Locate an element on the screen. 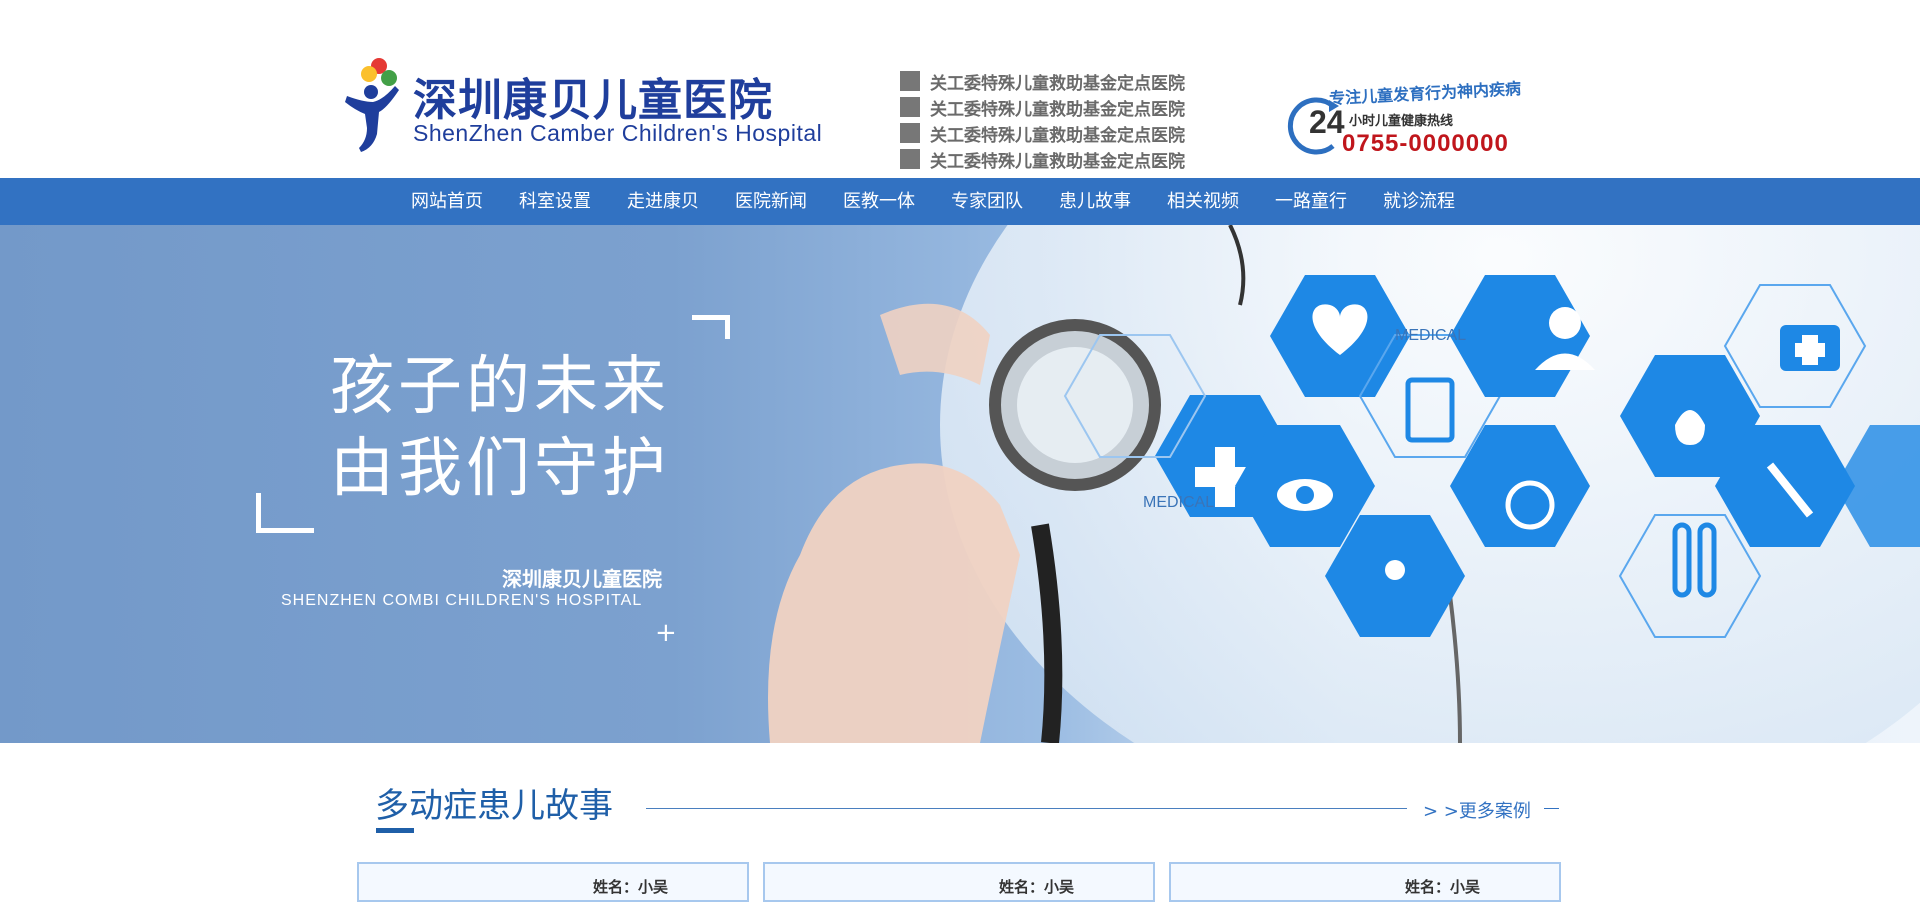 This screenshot has height=902, width=1920. nav-item-experts: 专家团队 is located at coordinates (987, 201).